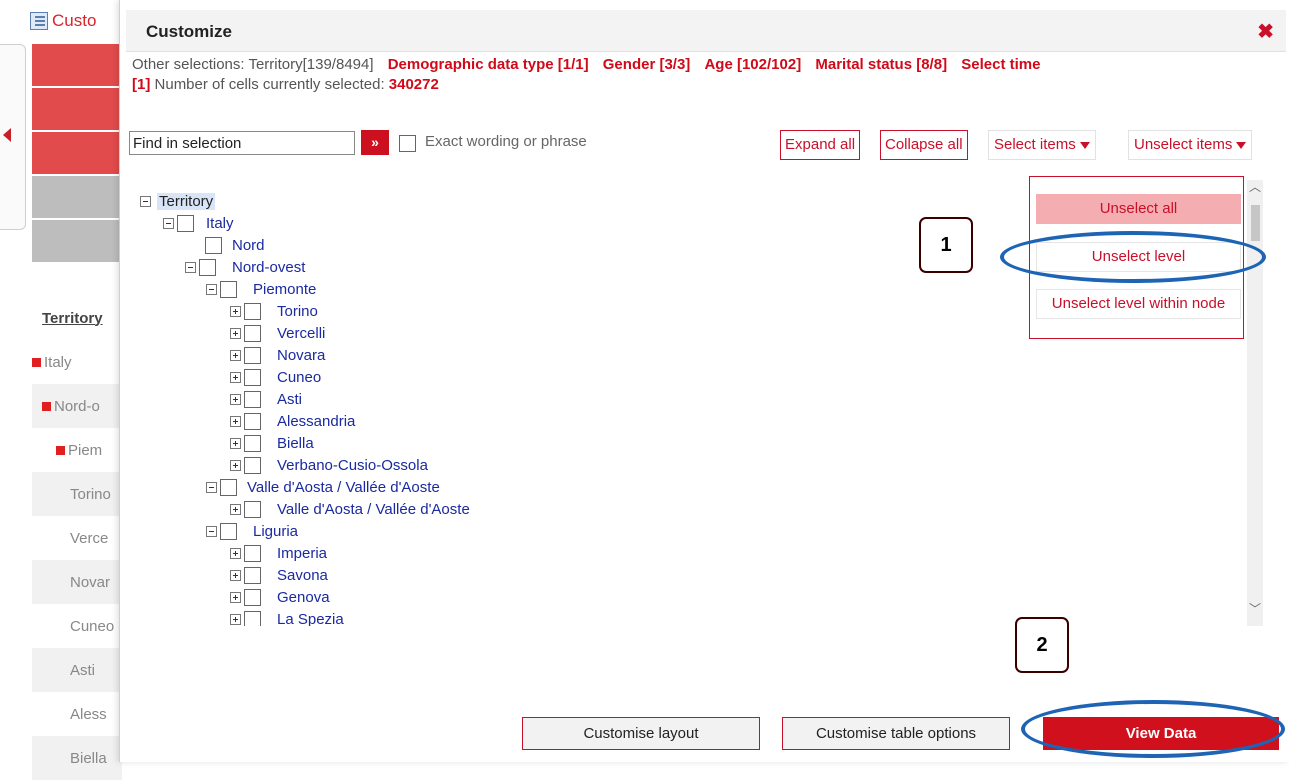 This screenshot has height=780, width=1289. What do you see at coordinates (1255, 608) in the screenshot?
I see `scroll-down-icon: ﹀` at bounding box center [1255, 608].